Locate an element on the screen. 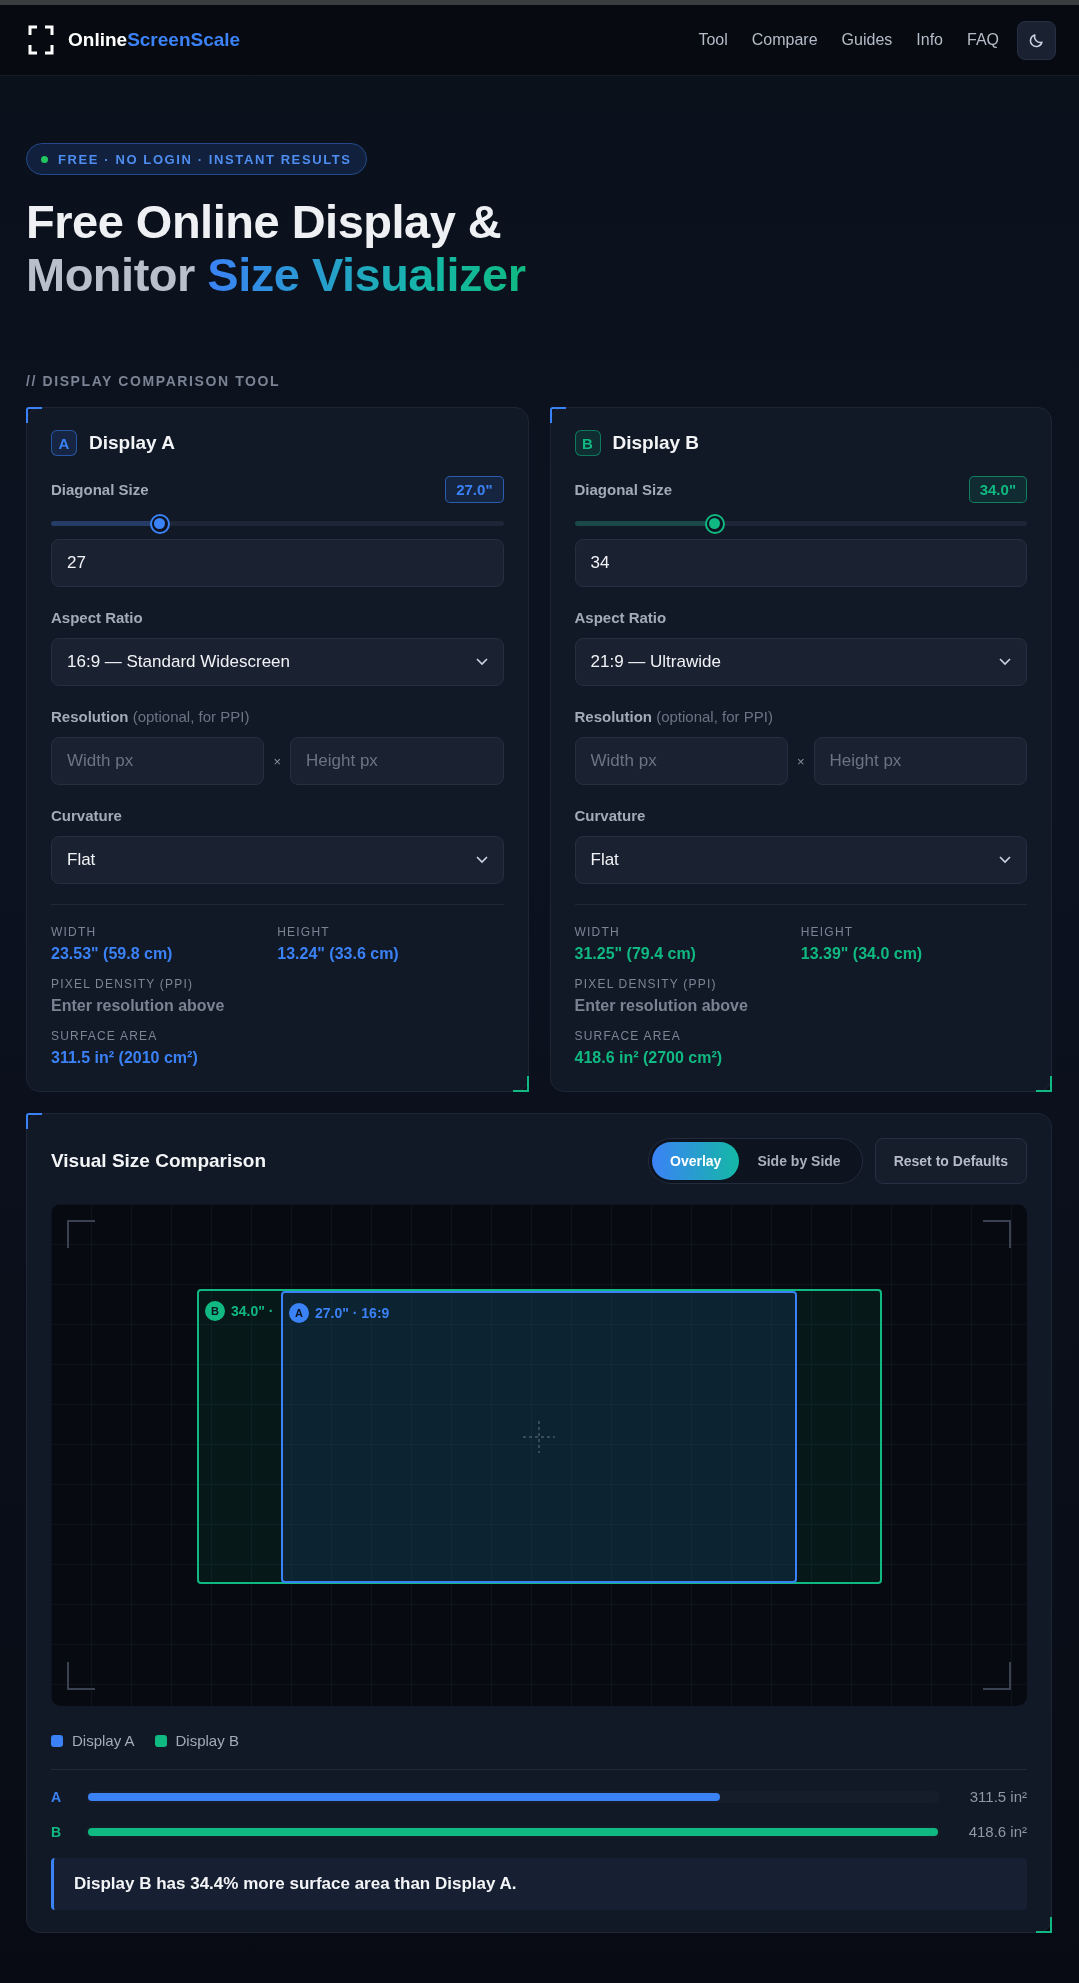 Image resolution: width=1079 pixels, height=1983 pixels. aspect-ratio-select: 16:9 — Standard Widescreen is located at coordinates (277, 662).